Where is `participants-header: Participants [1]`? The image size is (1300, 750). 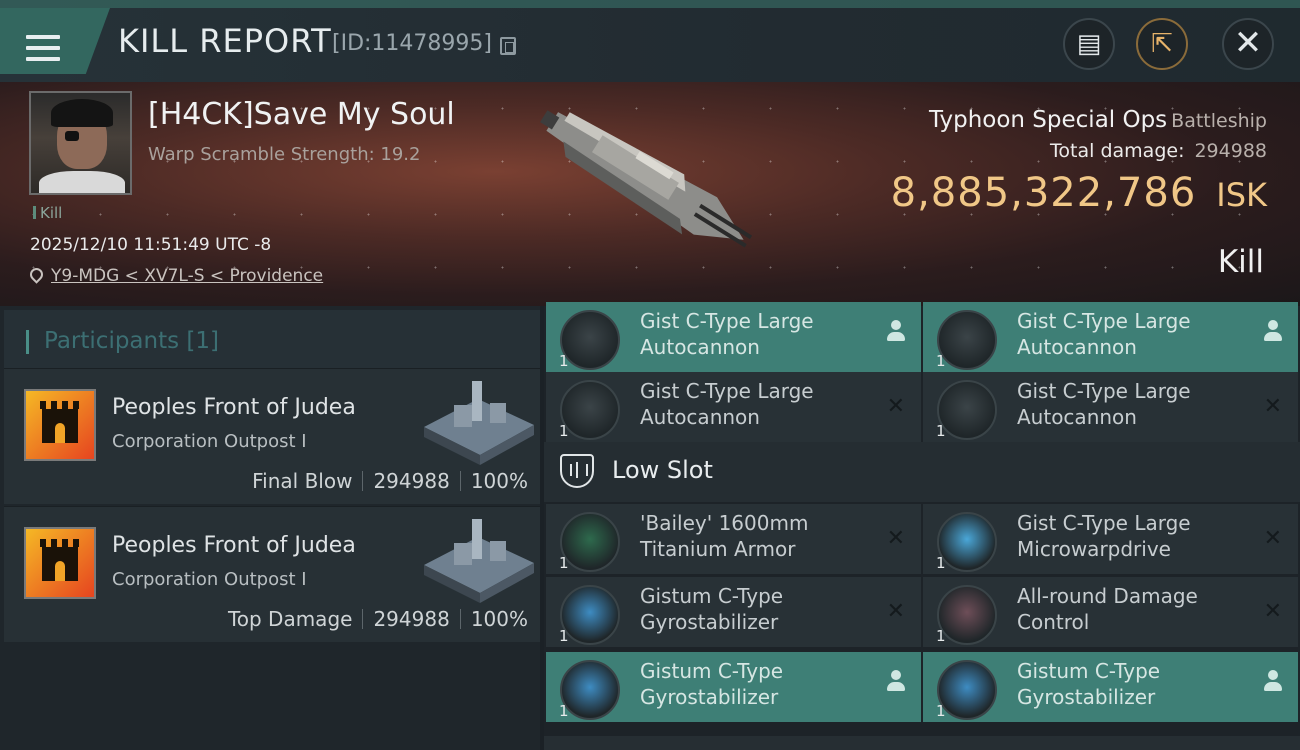
participants-header: Participants [1] is located at coordinates (272, 341).